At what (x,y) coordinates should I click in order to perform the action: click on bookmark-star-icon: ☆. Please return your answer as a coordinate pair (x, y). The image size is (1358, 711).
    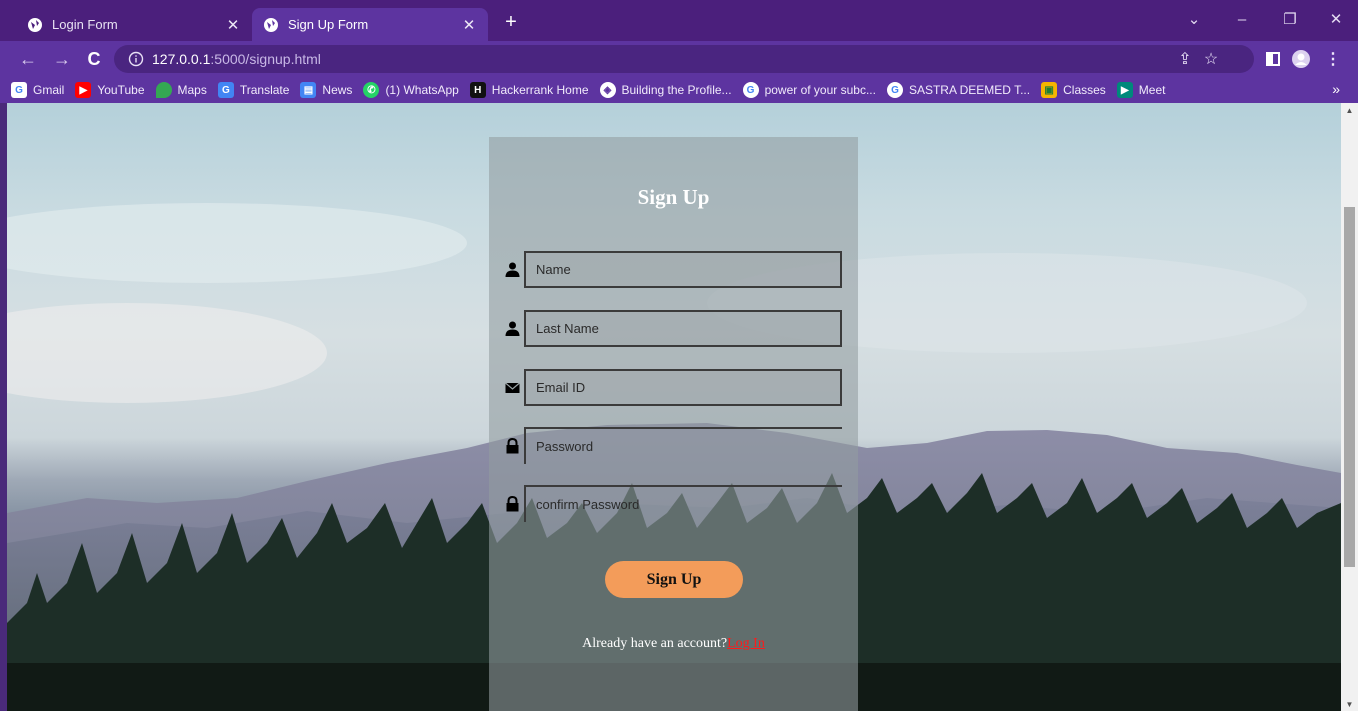
    Looking at the image, I should click on (1211, 59).